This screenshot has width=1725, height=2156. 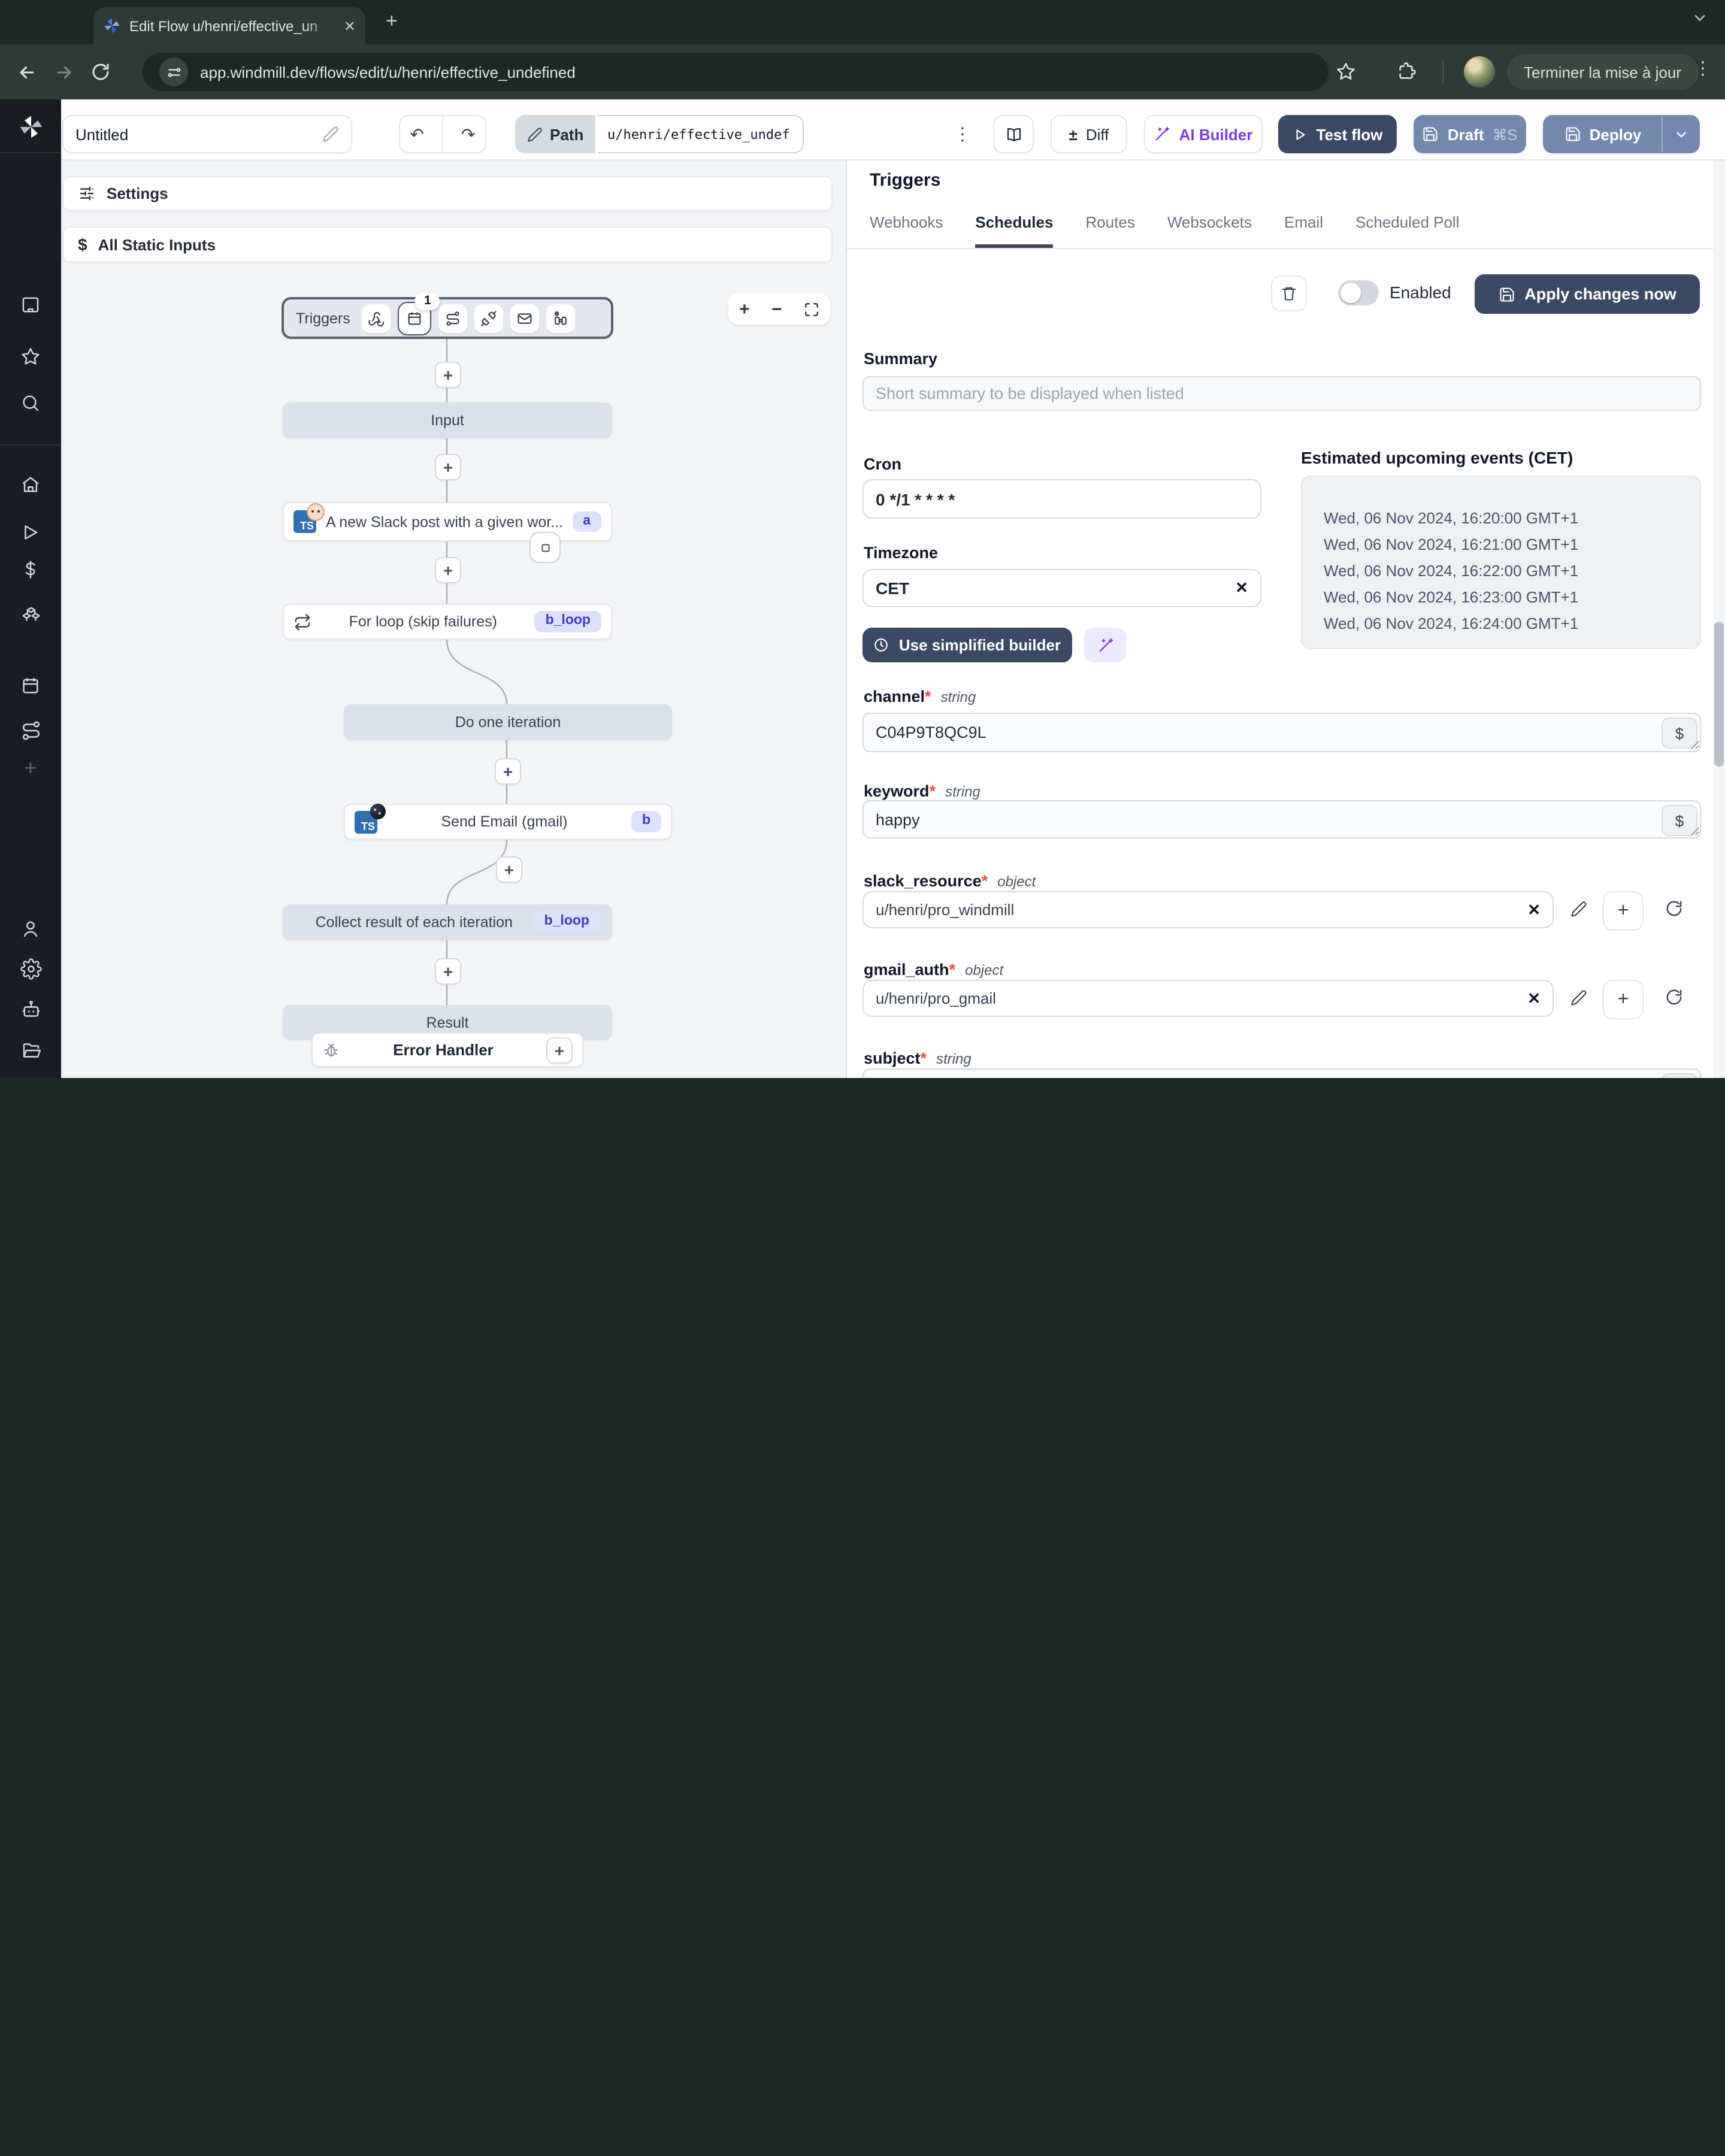 I want to click on scheduled-poll-trigger-icon, so click(x=561, y=318).